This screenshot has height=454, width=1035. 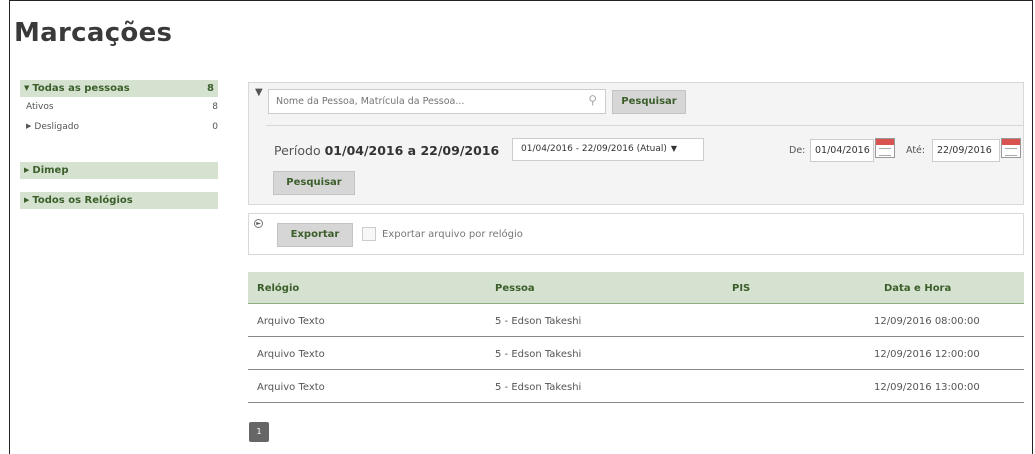 I want to click on search-box: ⚲, so click(x=437, y=101).